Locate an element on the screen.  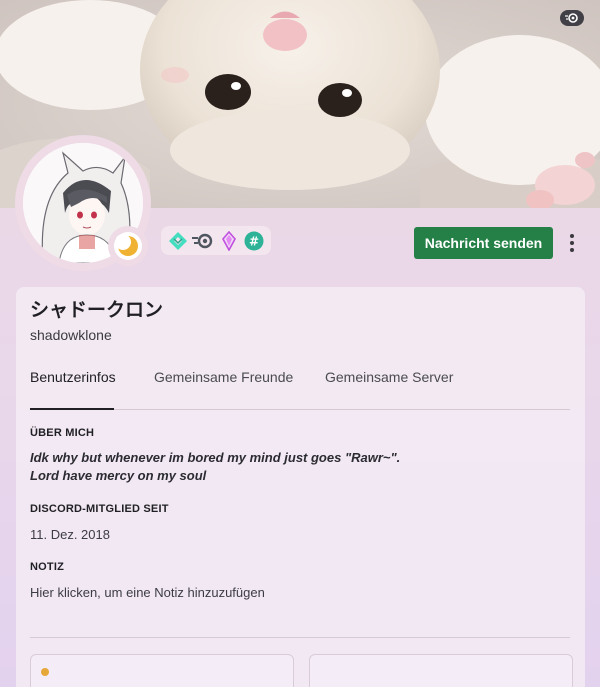
tab-user-info: Benutzerinfos is located at coordinates (73, 386).